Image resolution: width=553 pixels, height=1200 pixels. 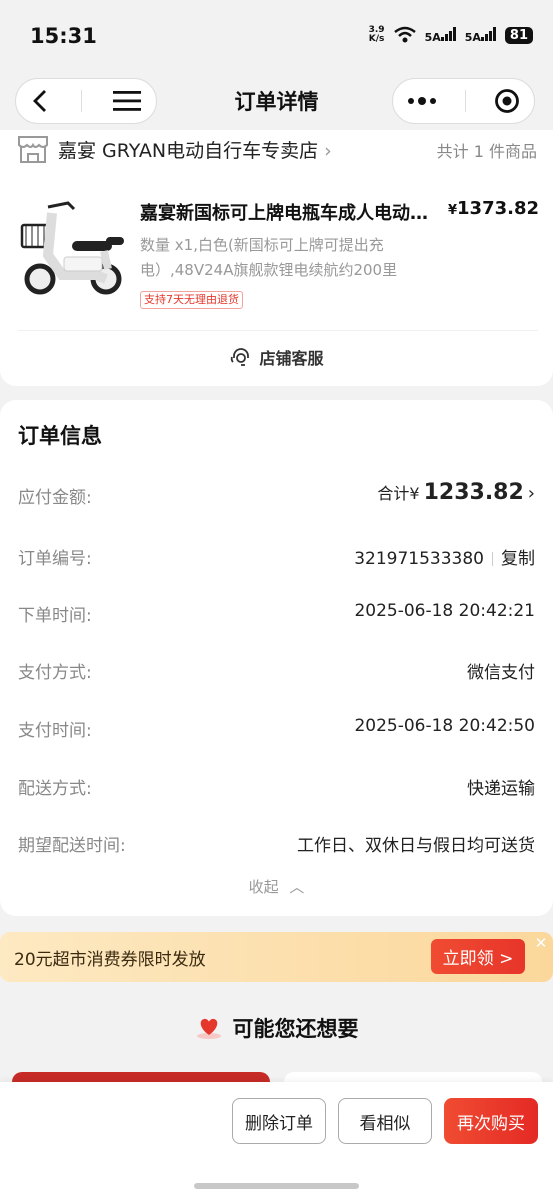 I want to click on order-info-heading: 订单信息, so click(x=60, y=436).